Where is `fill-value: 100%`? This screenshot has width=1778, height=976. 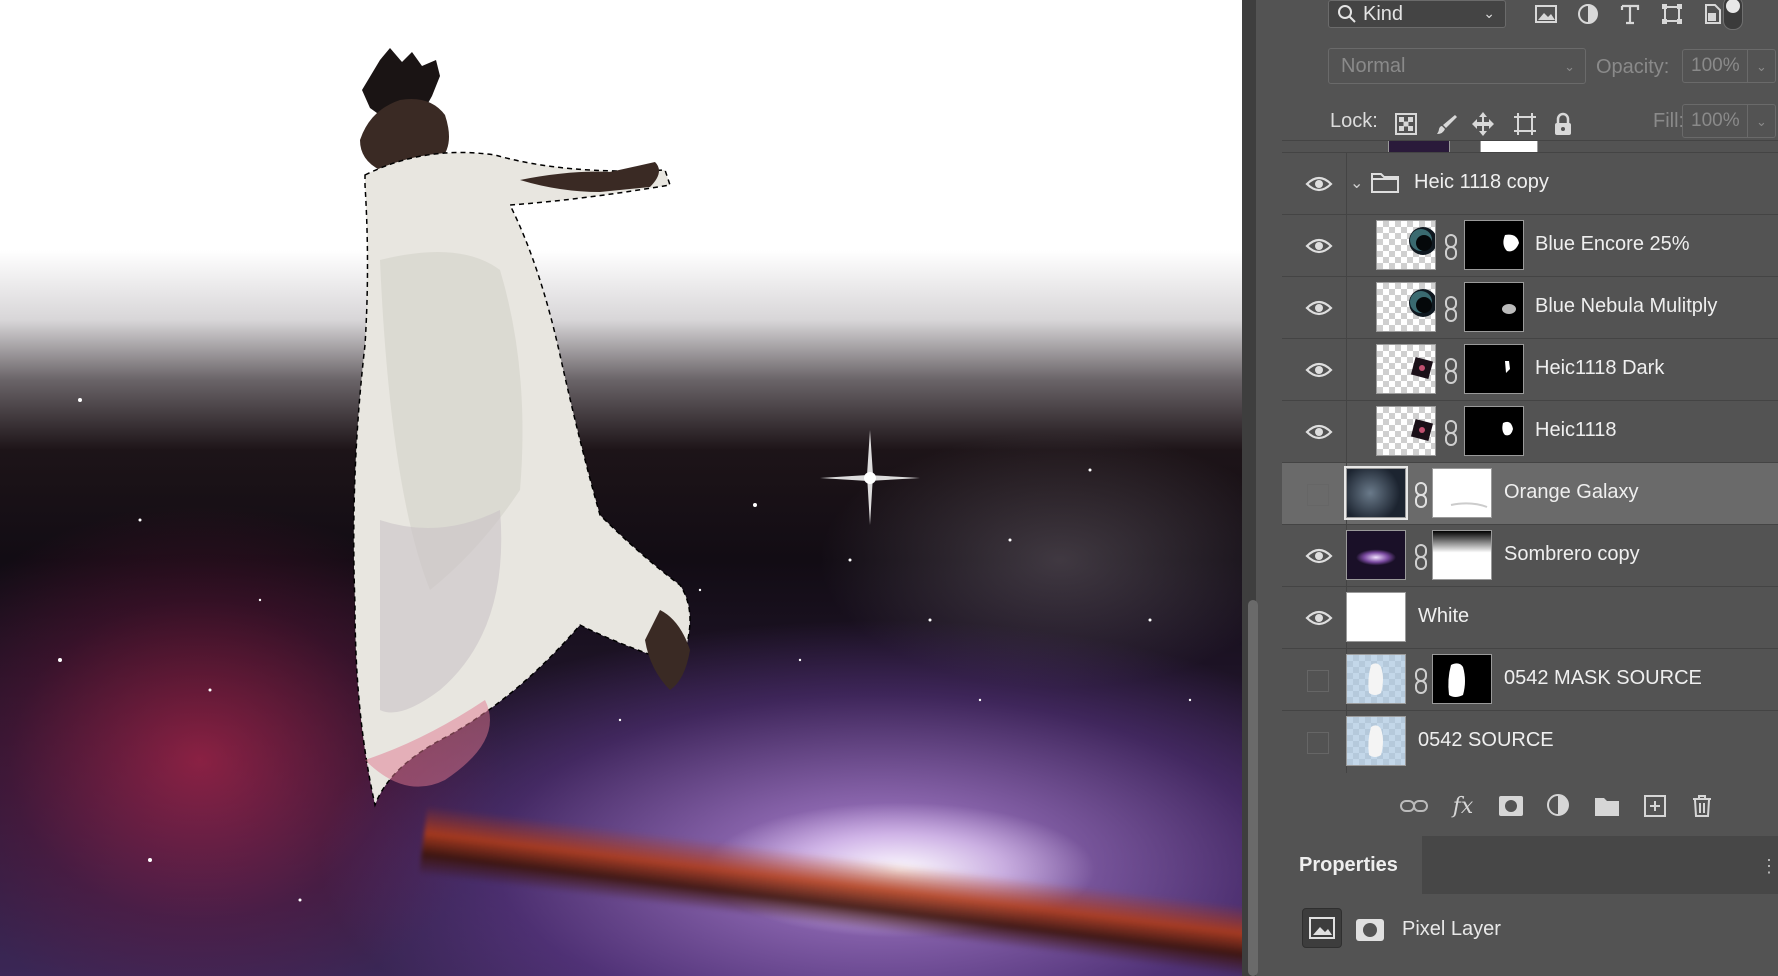
fill-value: 100% is located at coordinates (1715, 120).